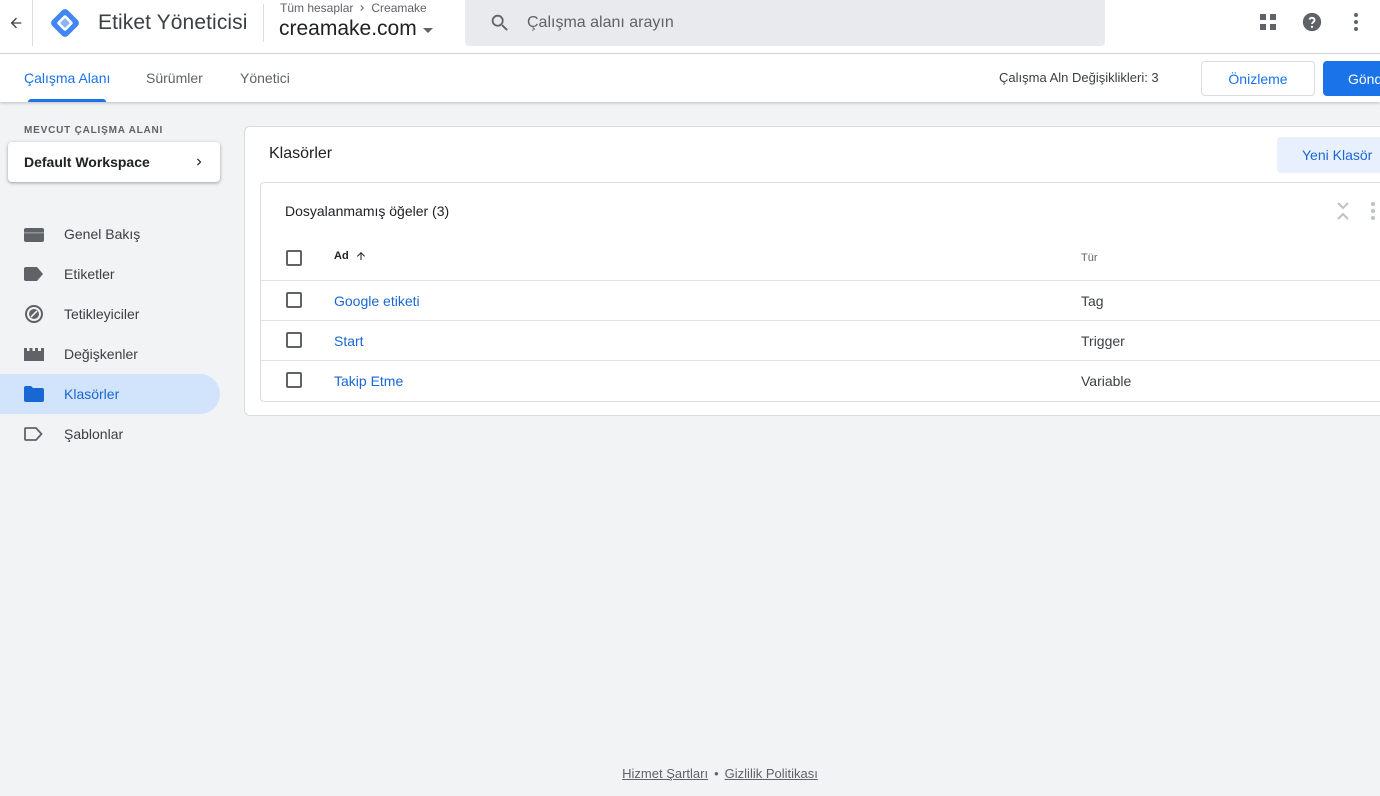  Describe the element at coordinates (301, 153) in the screenshot. I see `page-title: Klasörler` at that location.